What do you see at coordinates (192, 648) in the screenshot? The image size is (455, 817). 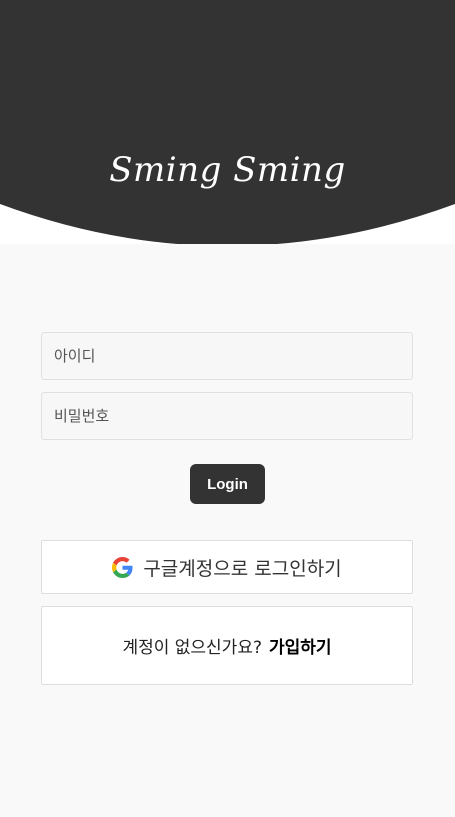 I see `signup-prompt: 계정이 없으신가요?` at bounding box center [192, 648].